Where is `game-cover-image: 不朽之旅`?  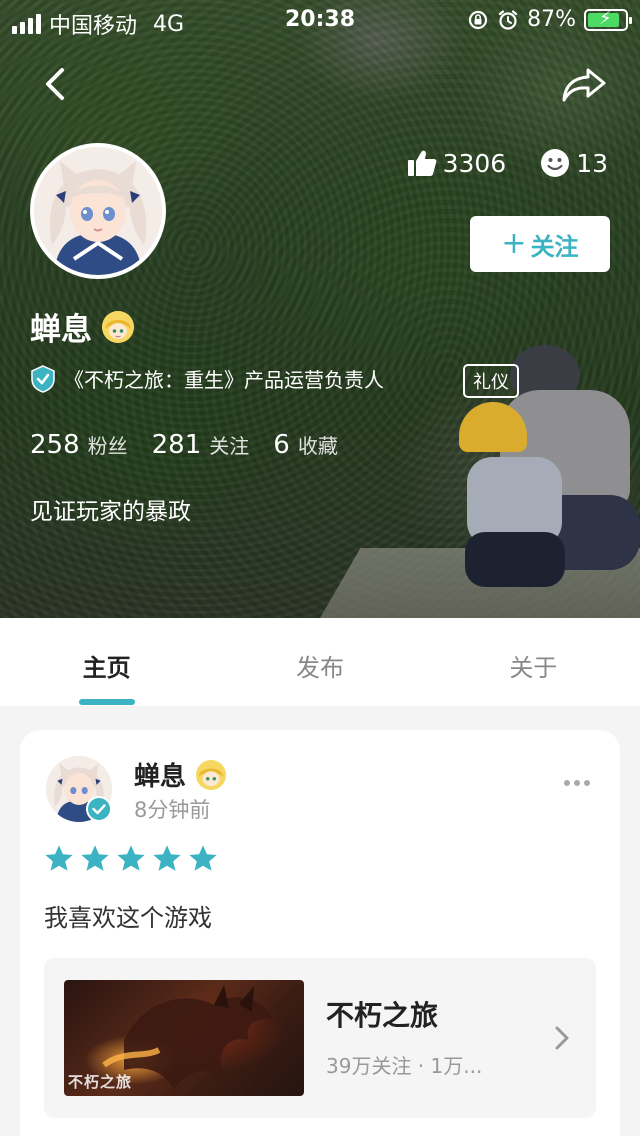 game-cover-image: 不朽之旅 is located at coordinates (184, 1038).